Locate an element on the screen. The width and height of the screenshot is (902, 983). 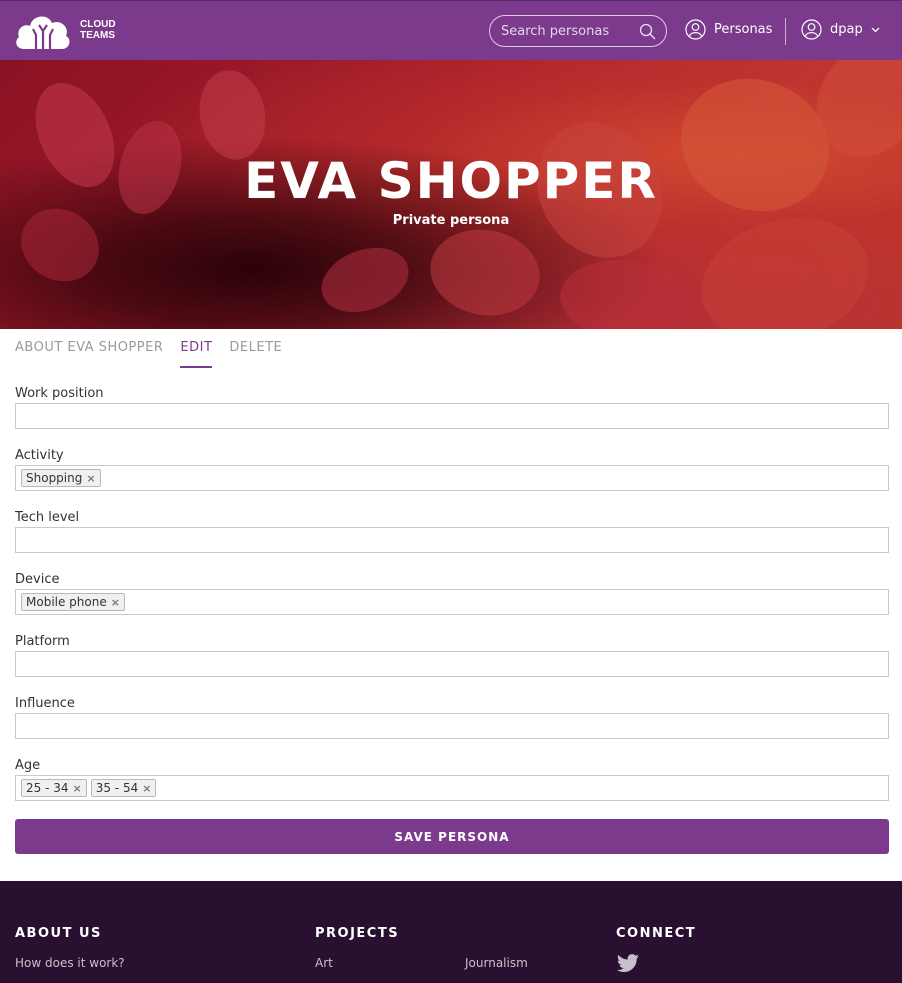
tag-label: 25 - 34 is located at coordinates (47, 788).